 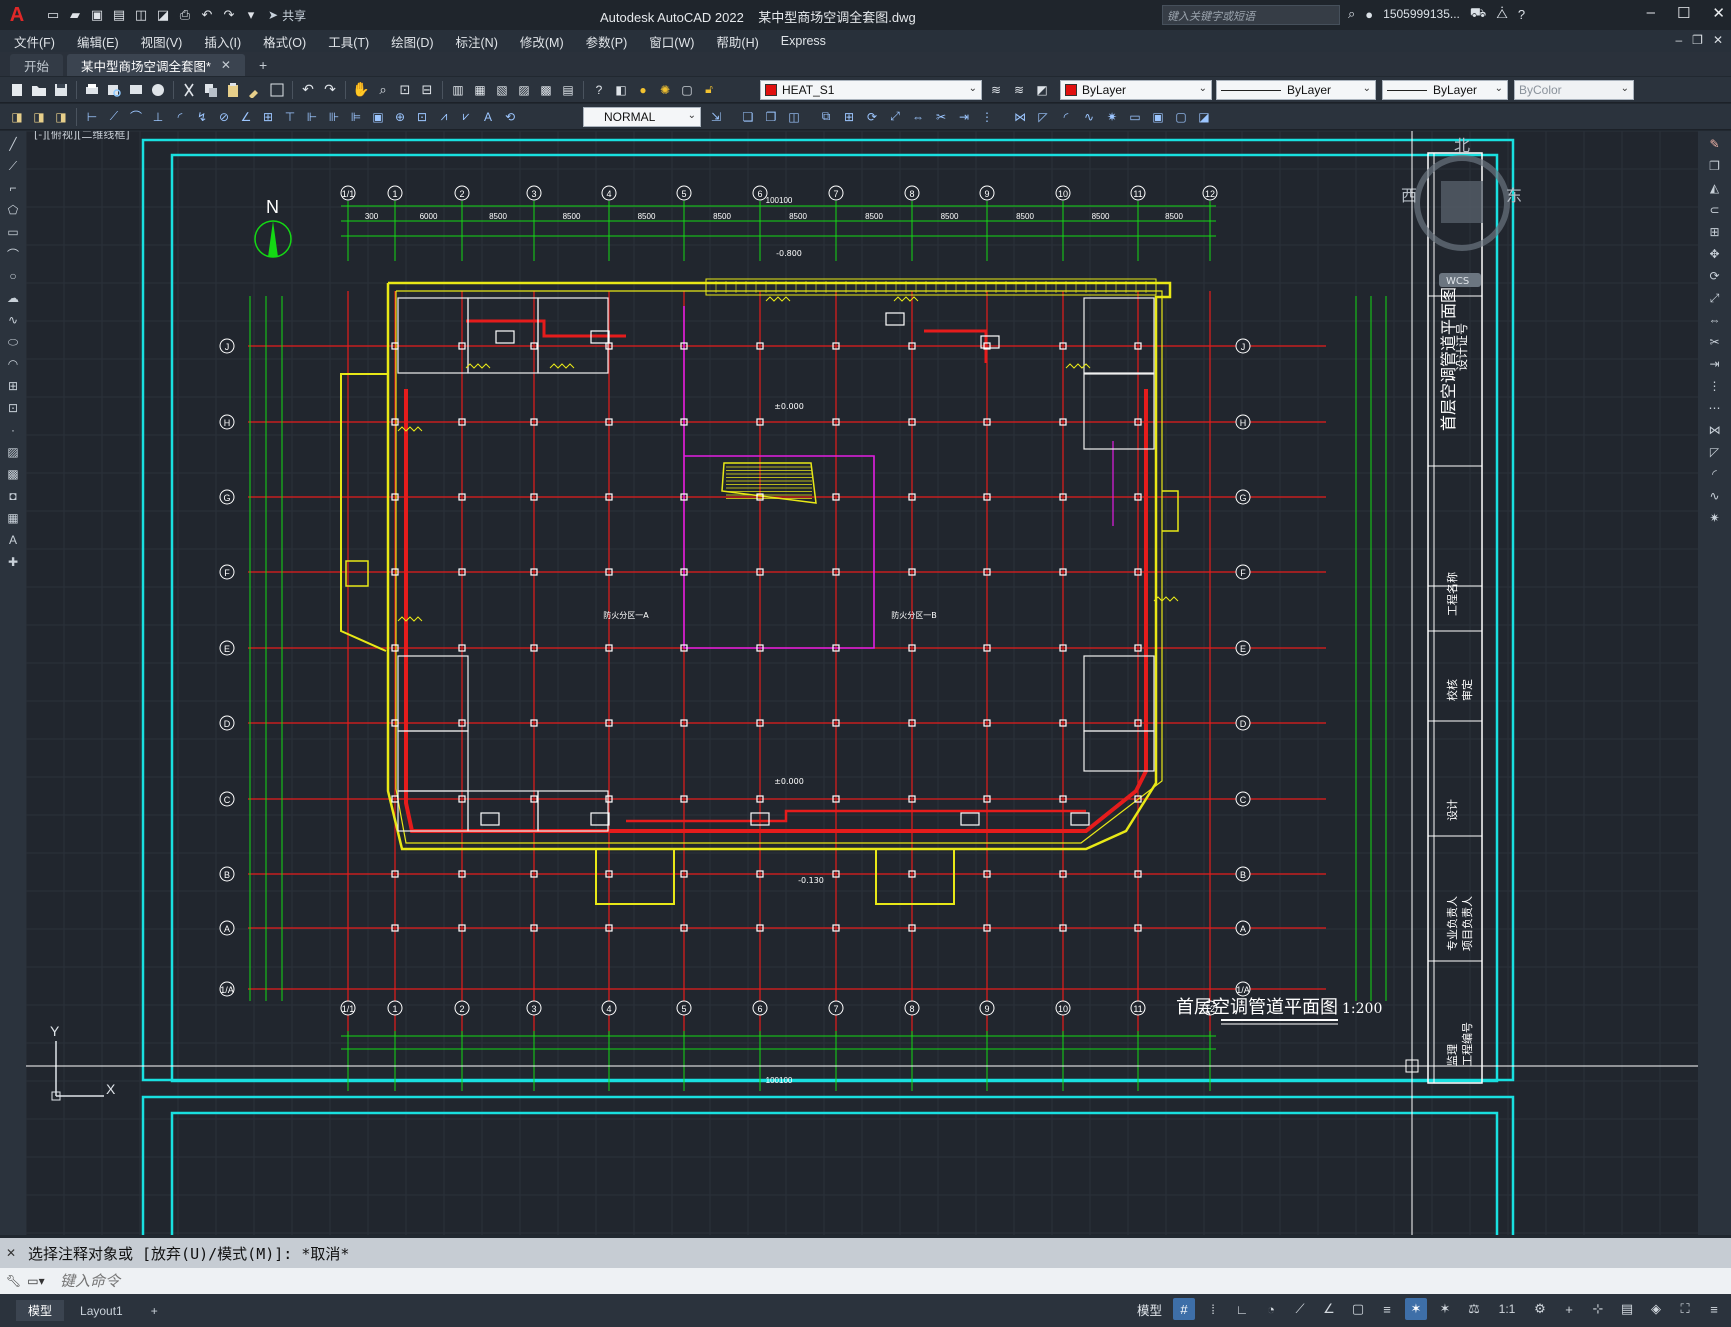 I want to click on layer-viewport-icon: ▢, so click(x=687, y=90).